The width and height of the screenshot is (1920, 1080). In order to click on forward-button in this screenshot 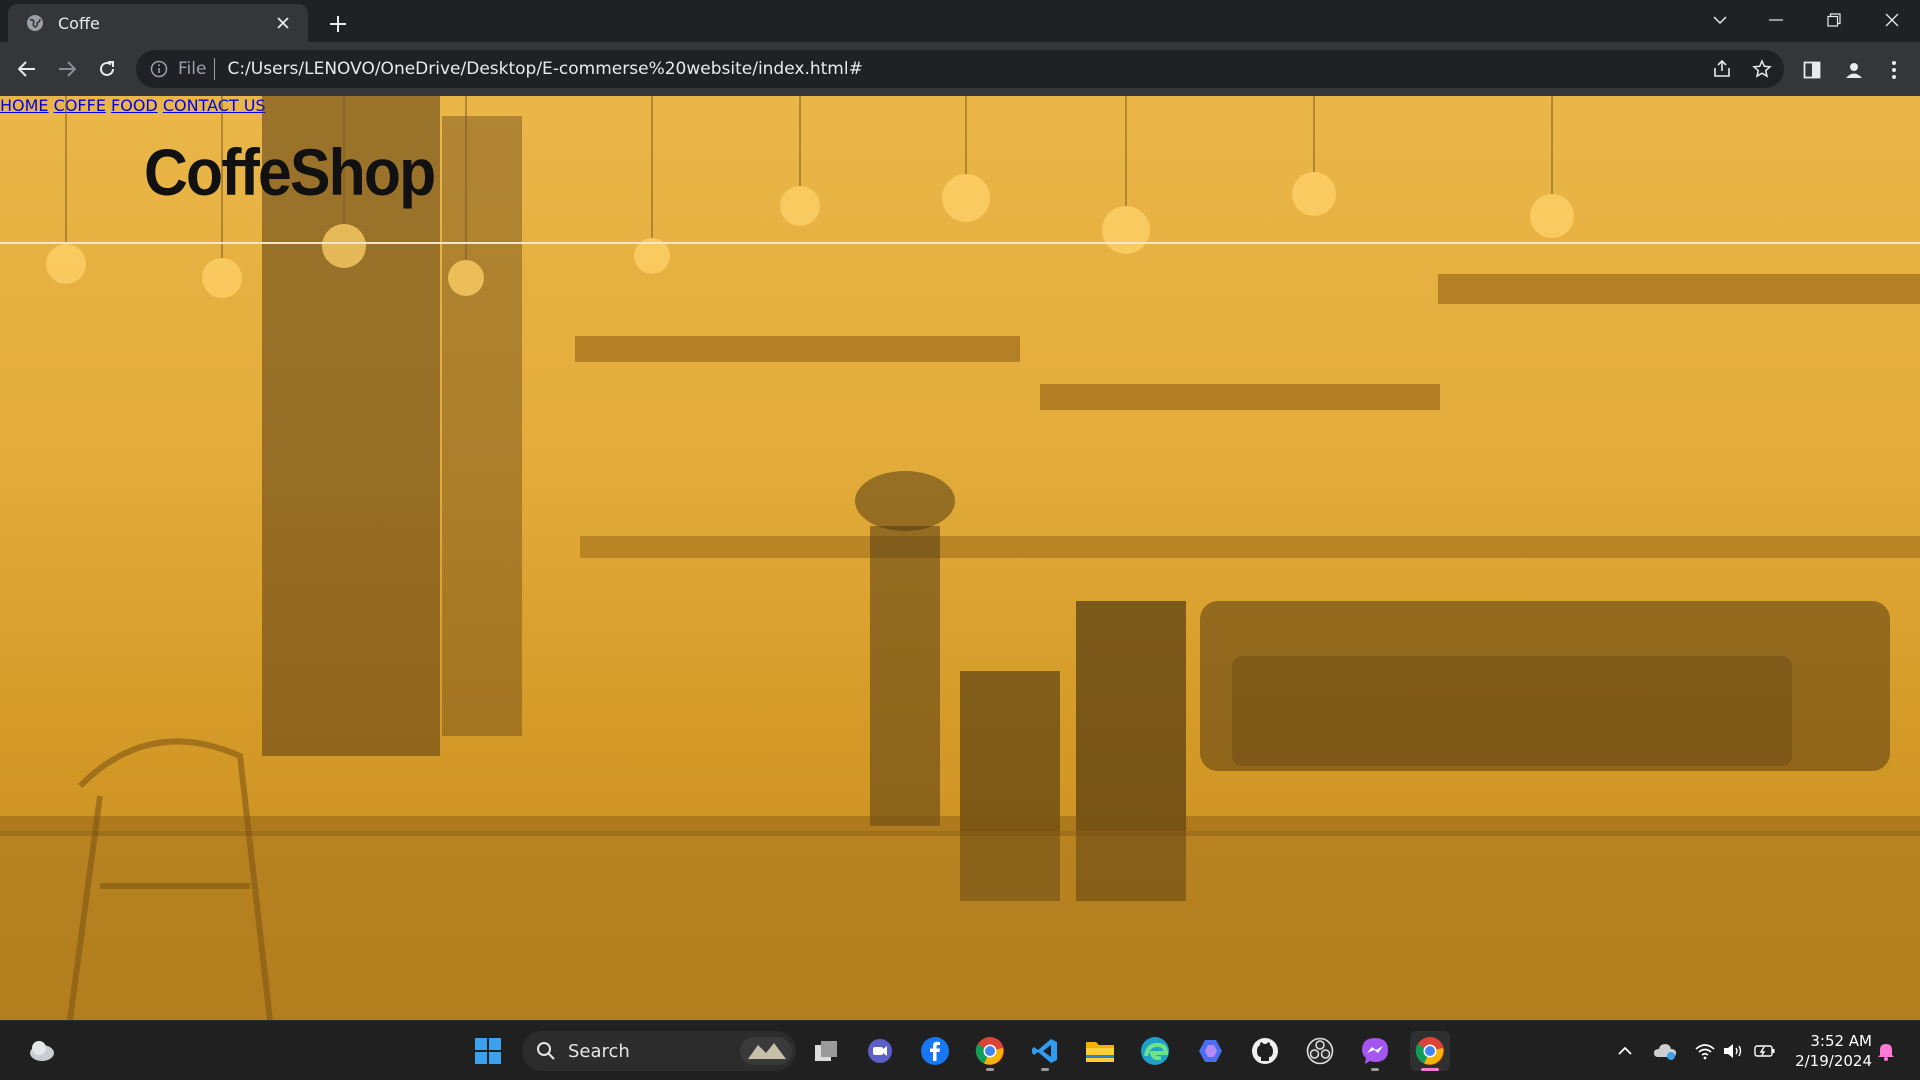, I will do `click(67, 69)`.